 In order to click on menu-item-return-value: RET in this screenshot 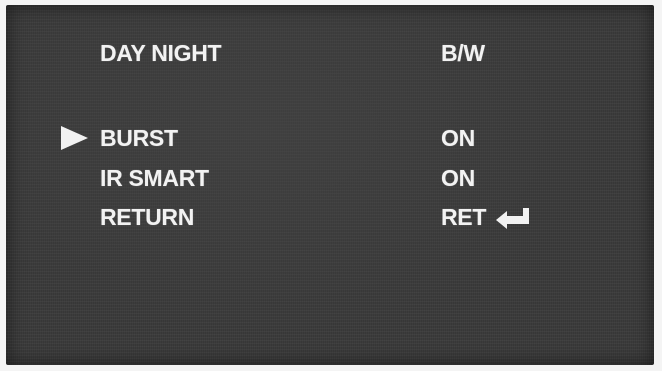, I will do `click(487, 217)`.